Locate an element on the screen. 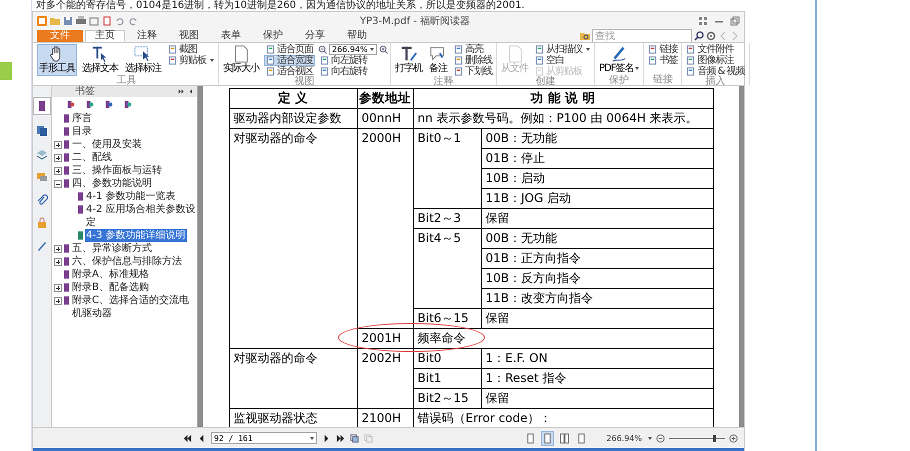 The width and height of the screenshot is (910, 451). toolbar-button: 打字机 is located at coordinates (408, 60).